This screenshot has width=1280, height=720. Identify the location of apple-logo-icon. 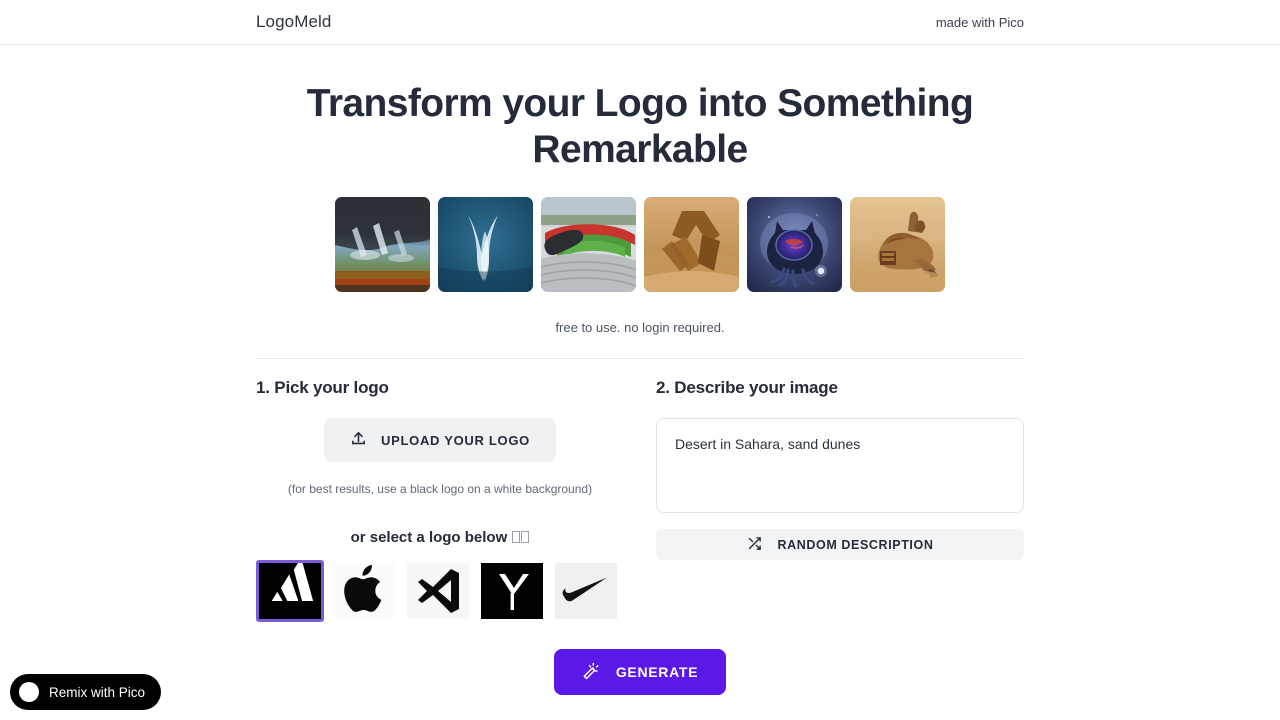
(364, 591).